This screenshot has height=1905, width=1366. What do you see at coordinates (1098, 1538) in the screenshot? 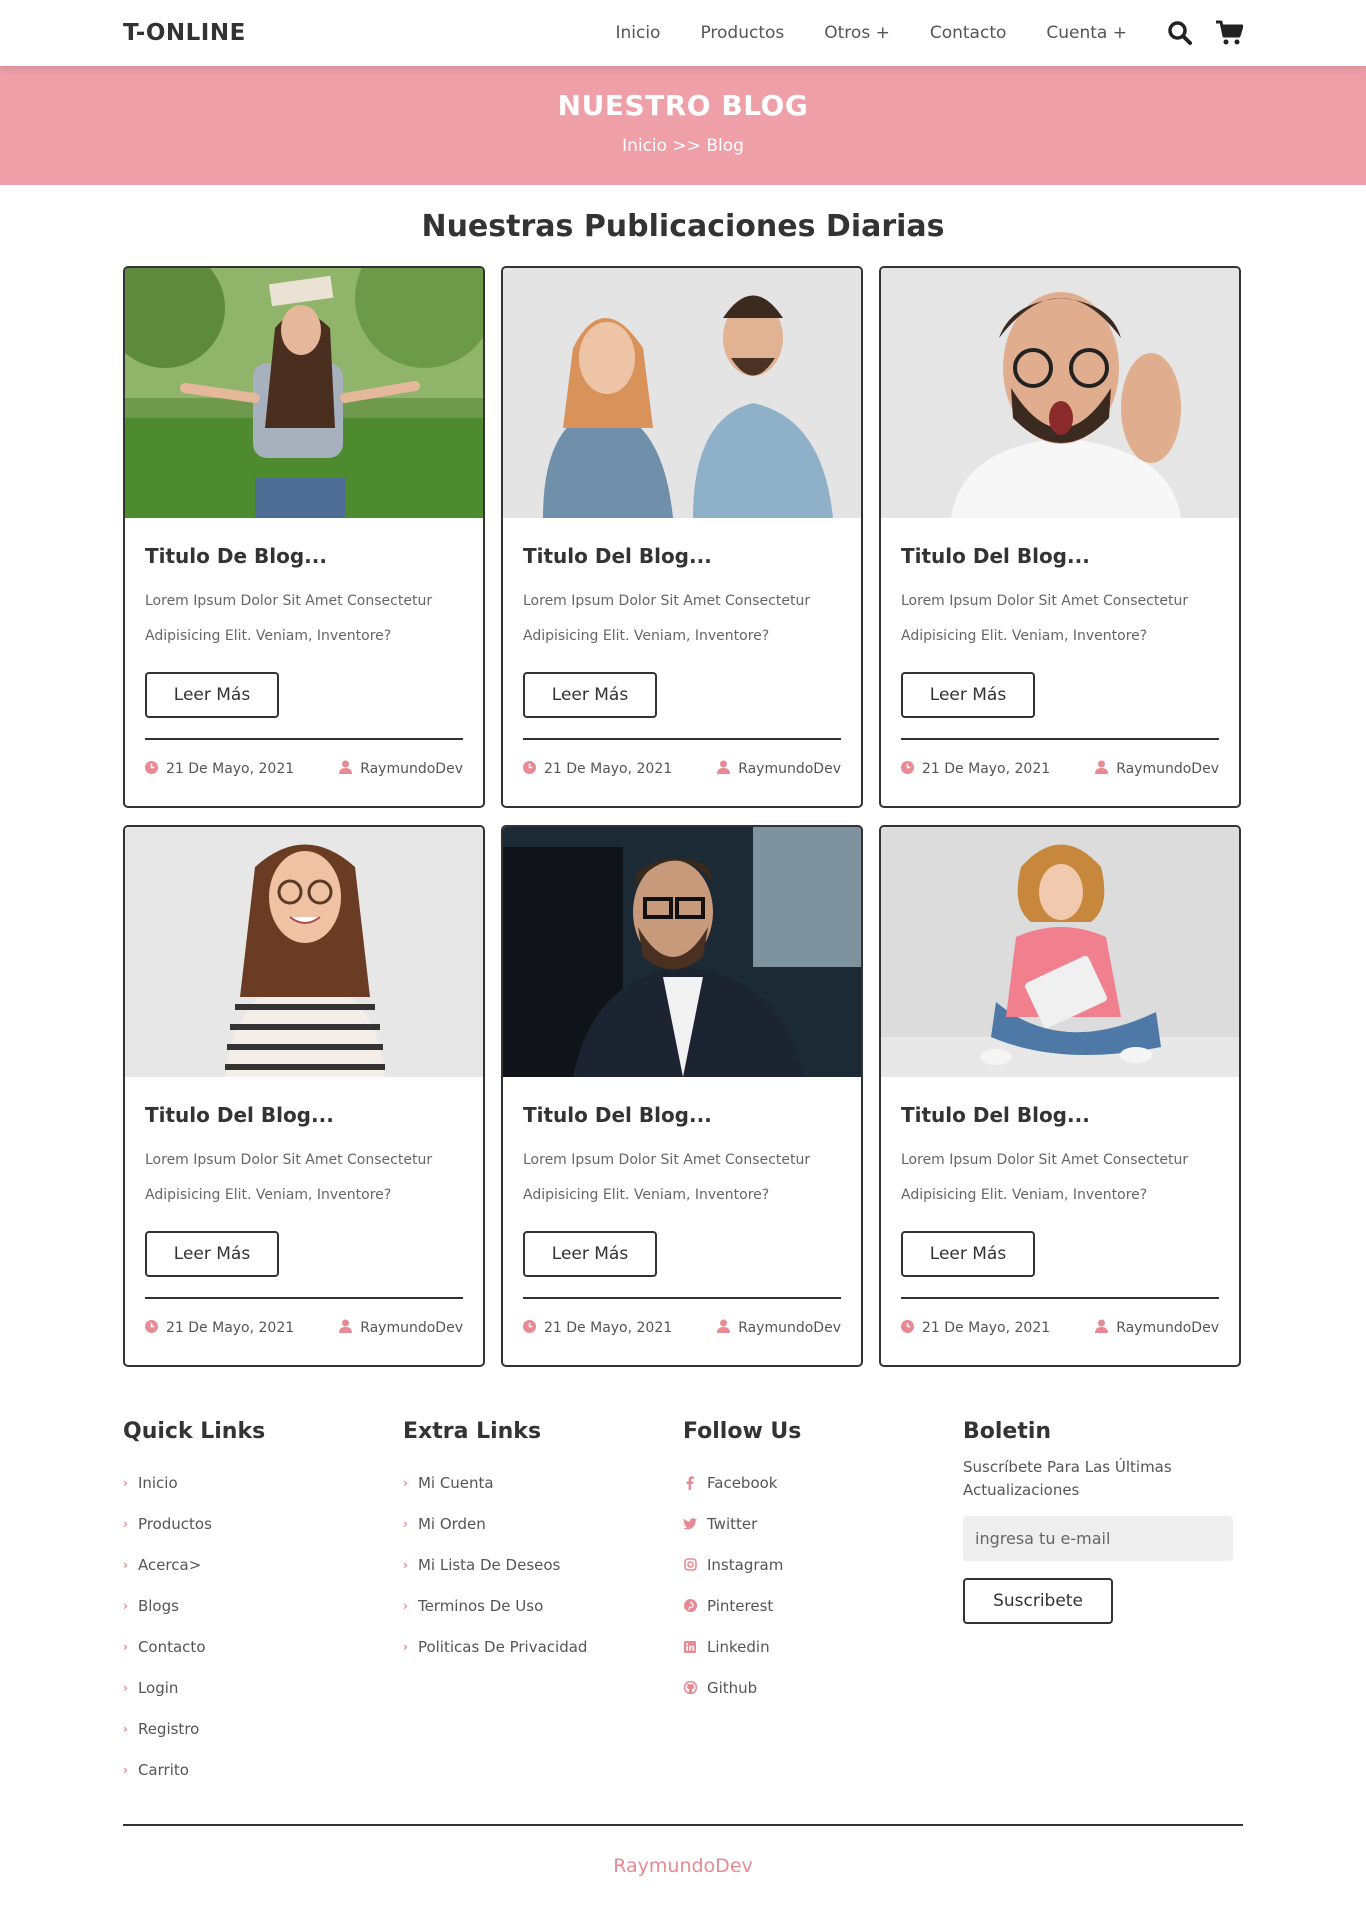
I see `email-input` at bounding box center [1098, 1538].